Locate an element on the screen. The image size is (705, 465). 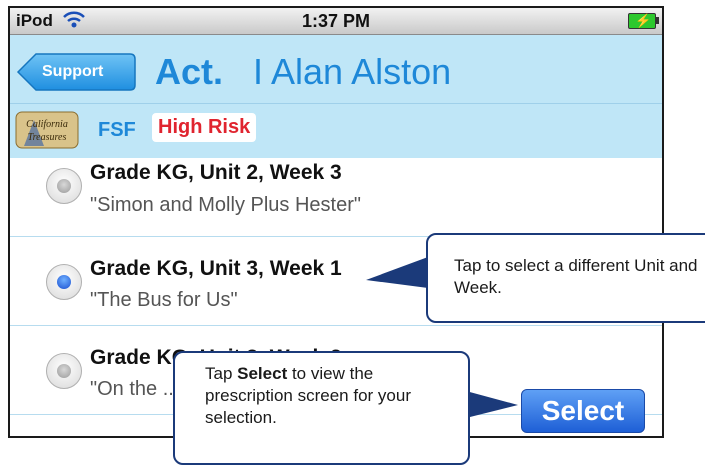
callout-select-prefix: Tap is located at coordinates (221, 373).